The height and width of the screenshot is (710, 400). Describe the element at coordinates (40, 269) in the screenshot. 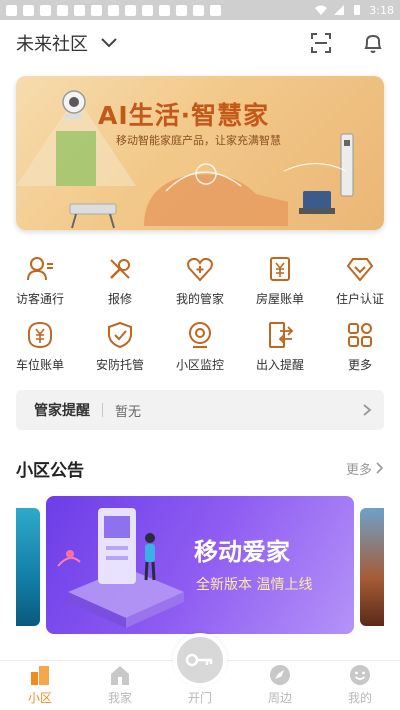

I see `visitor-icon` at that location.